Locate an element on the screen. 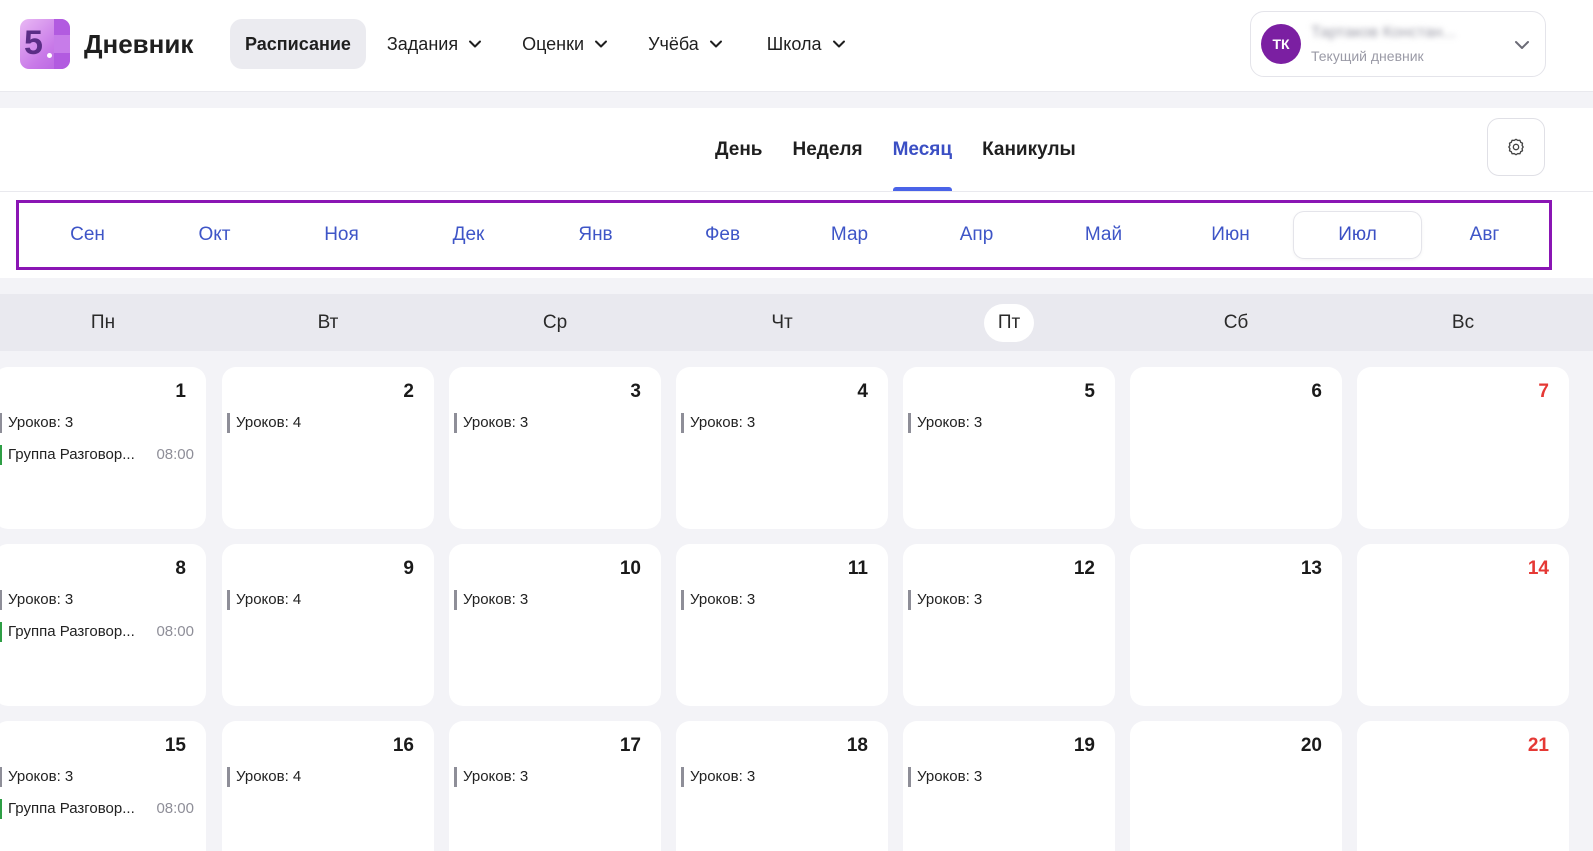  tab-week: Неделя is located at coordinates (828, 149).